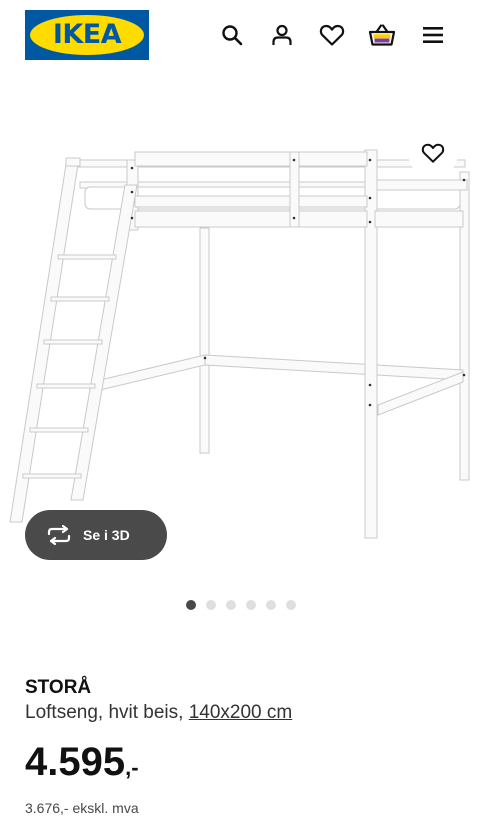 Image resolution: width=480 pixels, height=835 pixels. What do you see at coordinates (241, 712) in the screenshot?
I see `size-link: 140x200 cm` at bounding box center [241, 712].